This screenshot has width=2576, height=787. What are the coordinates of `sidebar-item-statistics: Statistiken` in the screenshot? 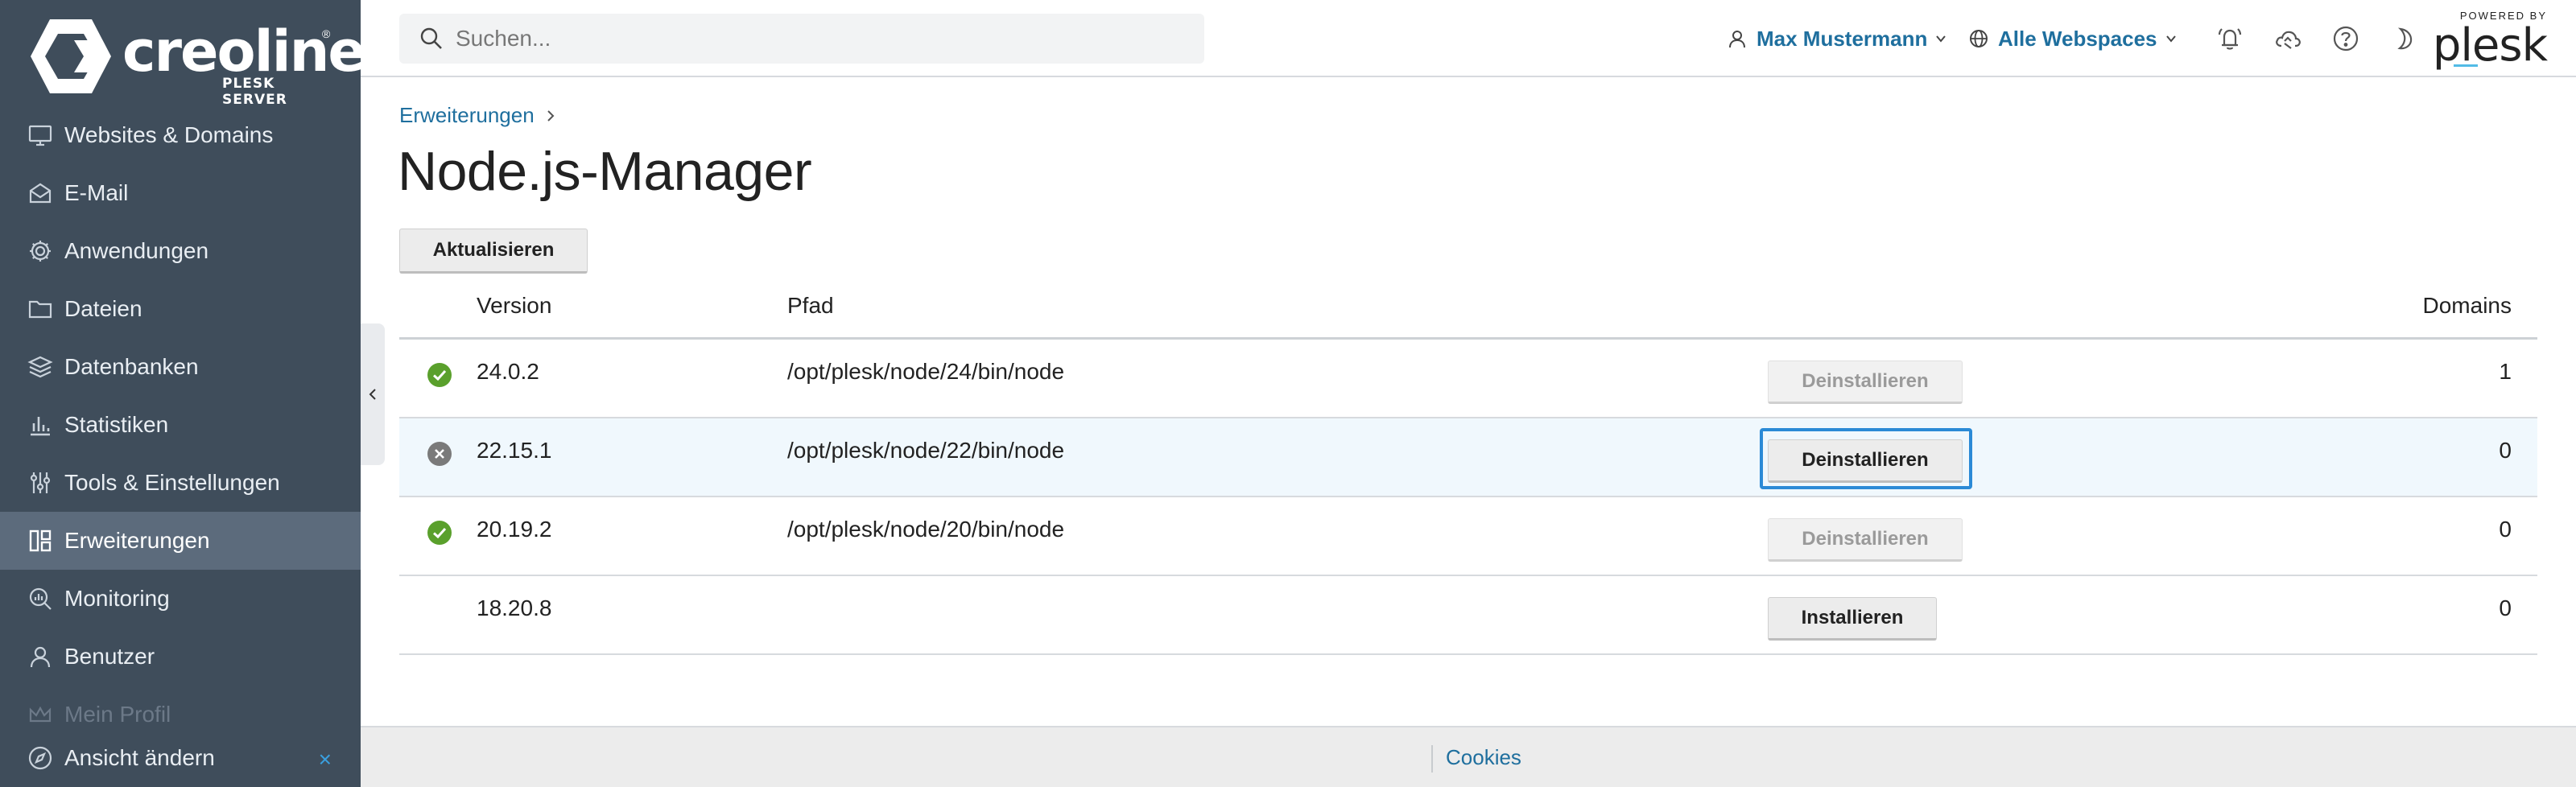 It's located at (180, 425).